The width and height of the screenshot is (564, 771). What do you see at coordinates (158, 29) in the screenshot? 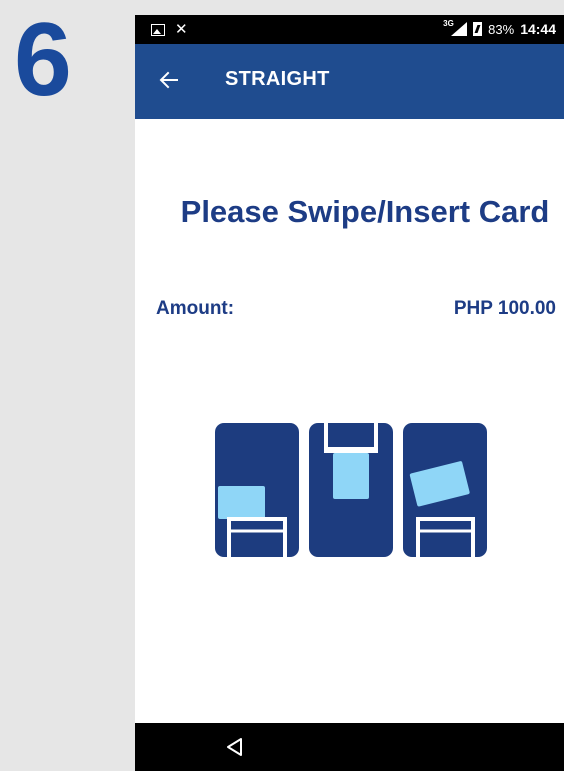
I see `image-icon` at bounding box center [158, 29].